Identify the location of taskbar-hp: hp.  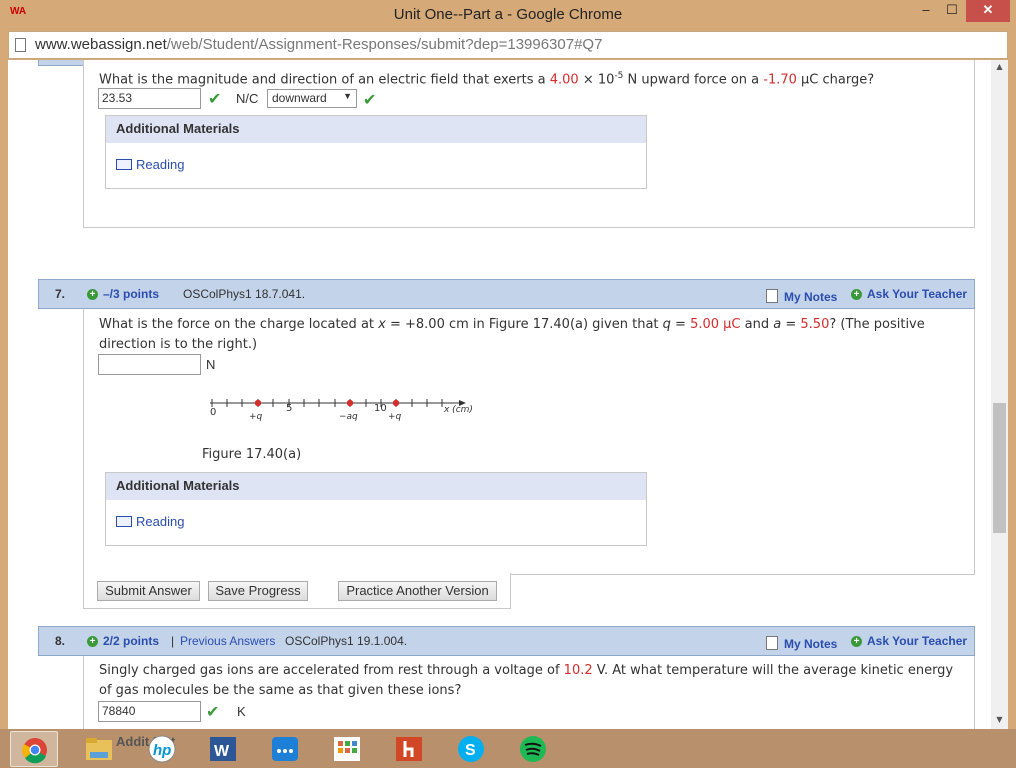
(162, 749).